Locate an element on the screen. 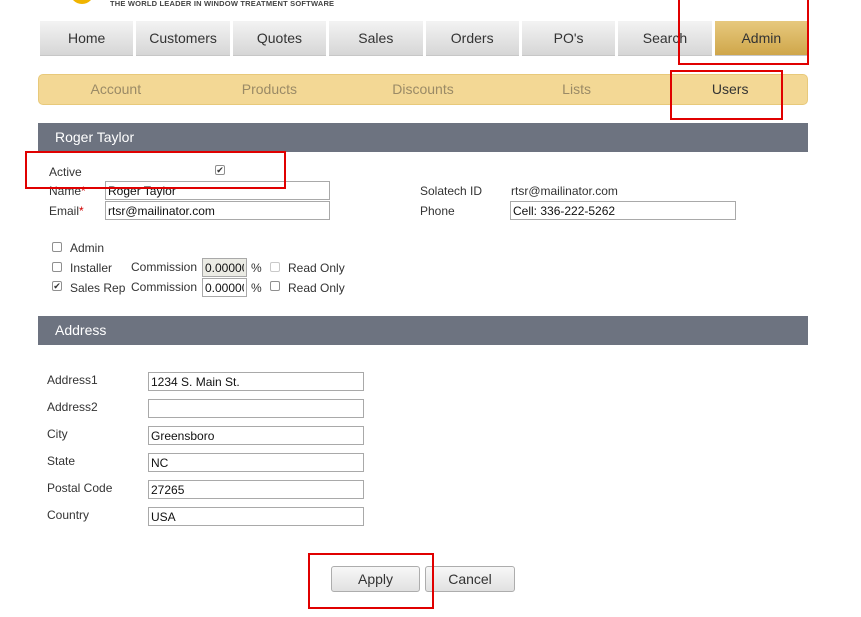 The height and width of the screenshot is (617, 861). nav-tab-pos: PO's is located at coordinates (568, 38).